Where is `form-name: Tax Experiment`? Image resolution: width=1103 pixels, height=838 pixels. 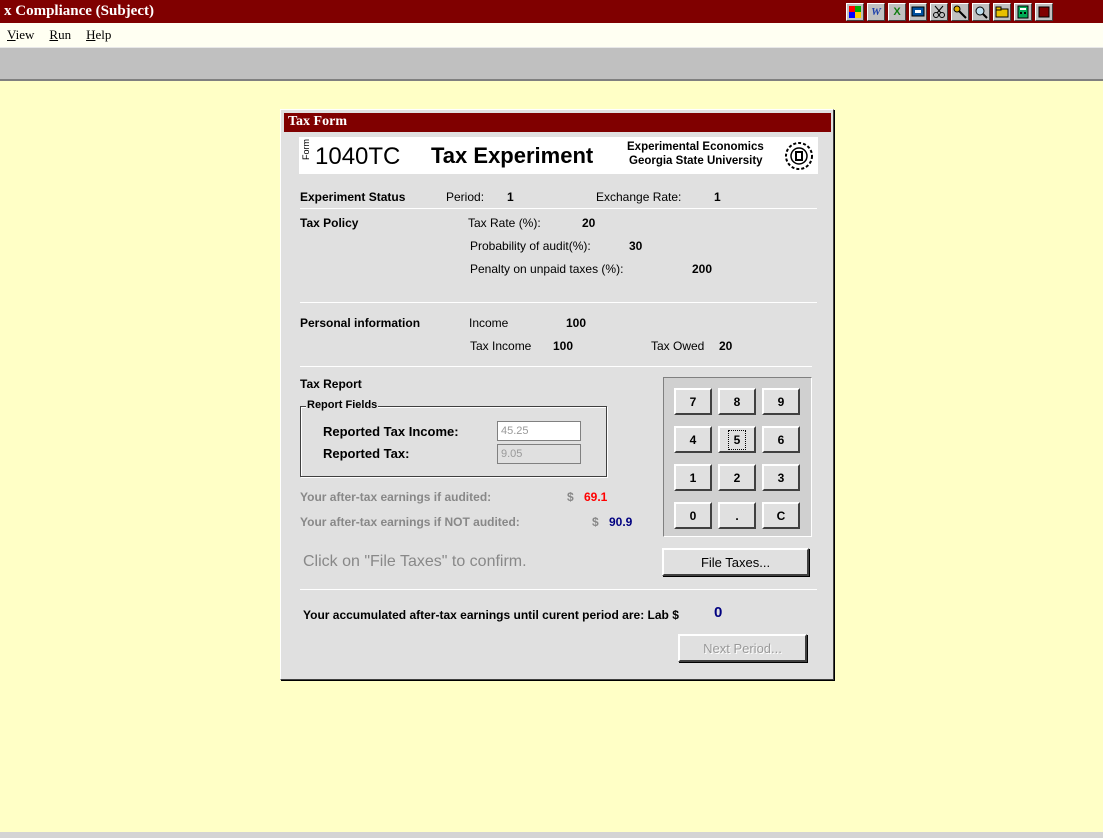
form-name: Tax Experiment is located at coordinates (512, 155).